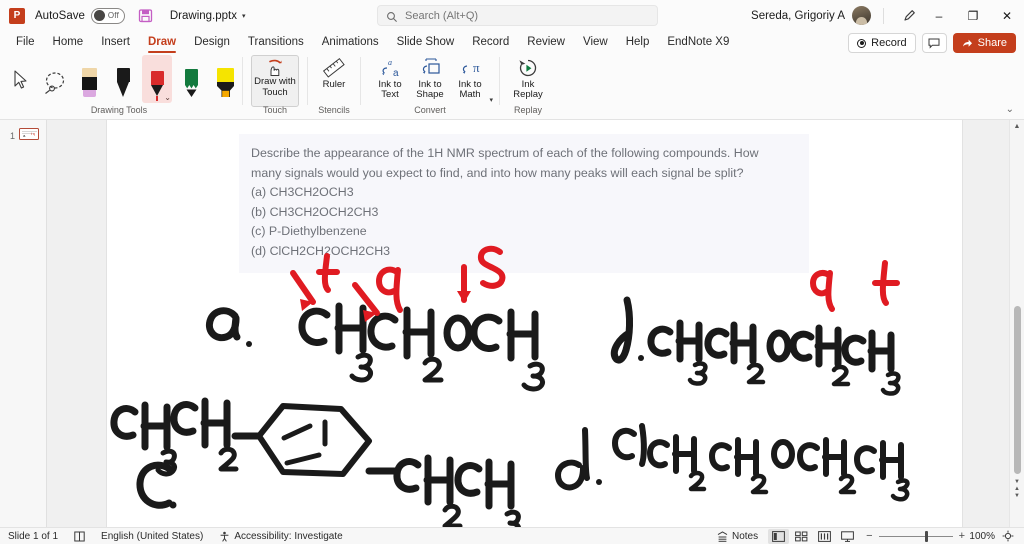 The image size is (1024, 544). What do you see at coordinates (962, 536) in the screenshot?
I see `zoom-in-button: +` at bounding box center [962, 536].